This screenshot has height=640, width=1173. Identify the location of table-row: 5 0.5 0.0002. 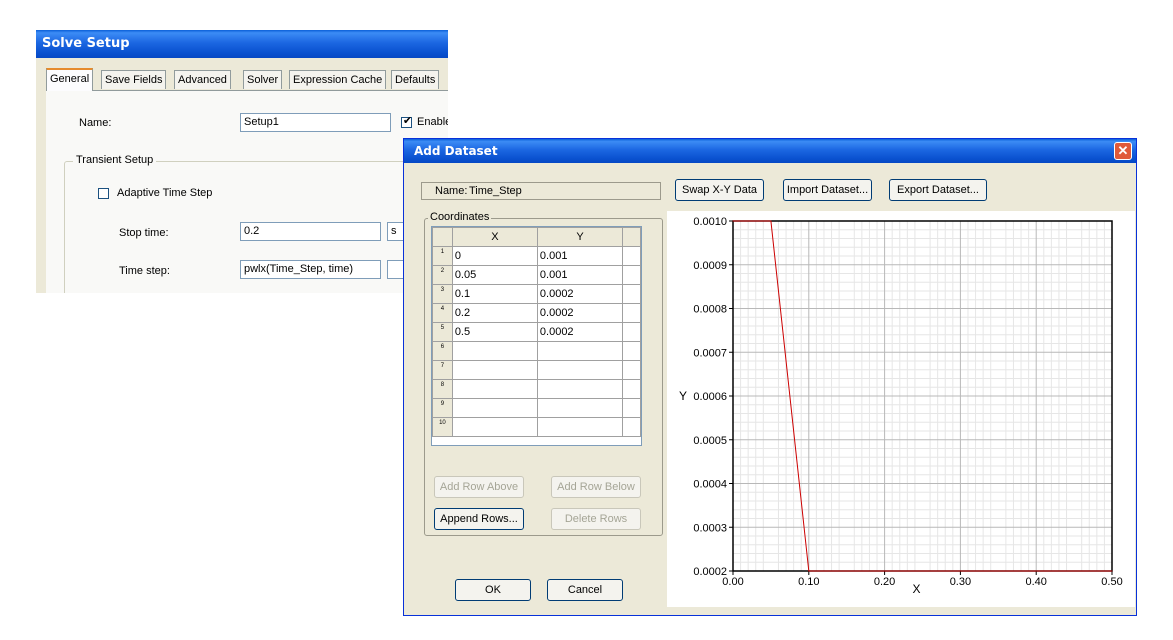
(536, 332).